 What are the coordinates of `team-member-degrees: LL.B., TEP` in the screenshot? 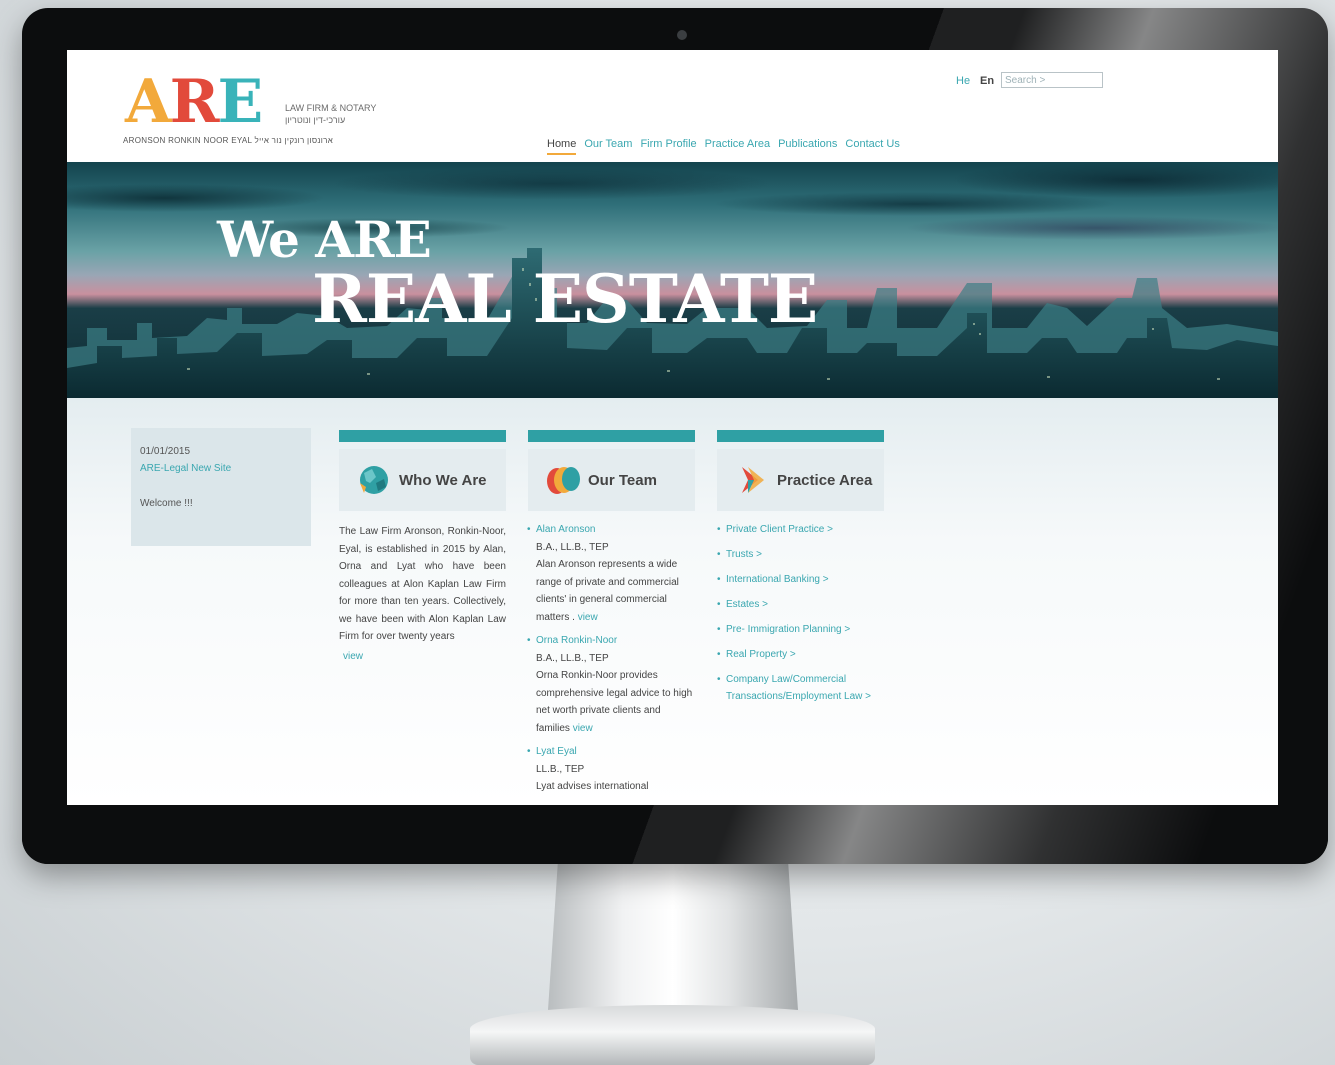 It's located at (560, 769).